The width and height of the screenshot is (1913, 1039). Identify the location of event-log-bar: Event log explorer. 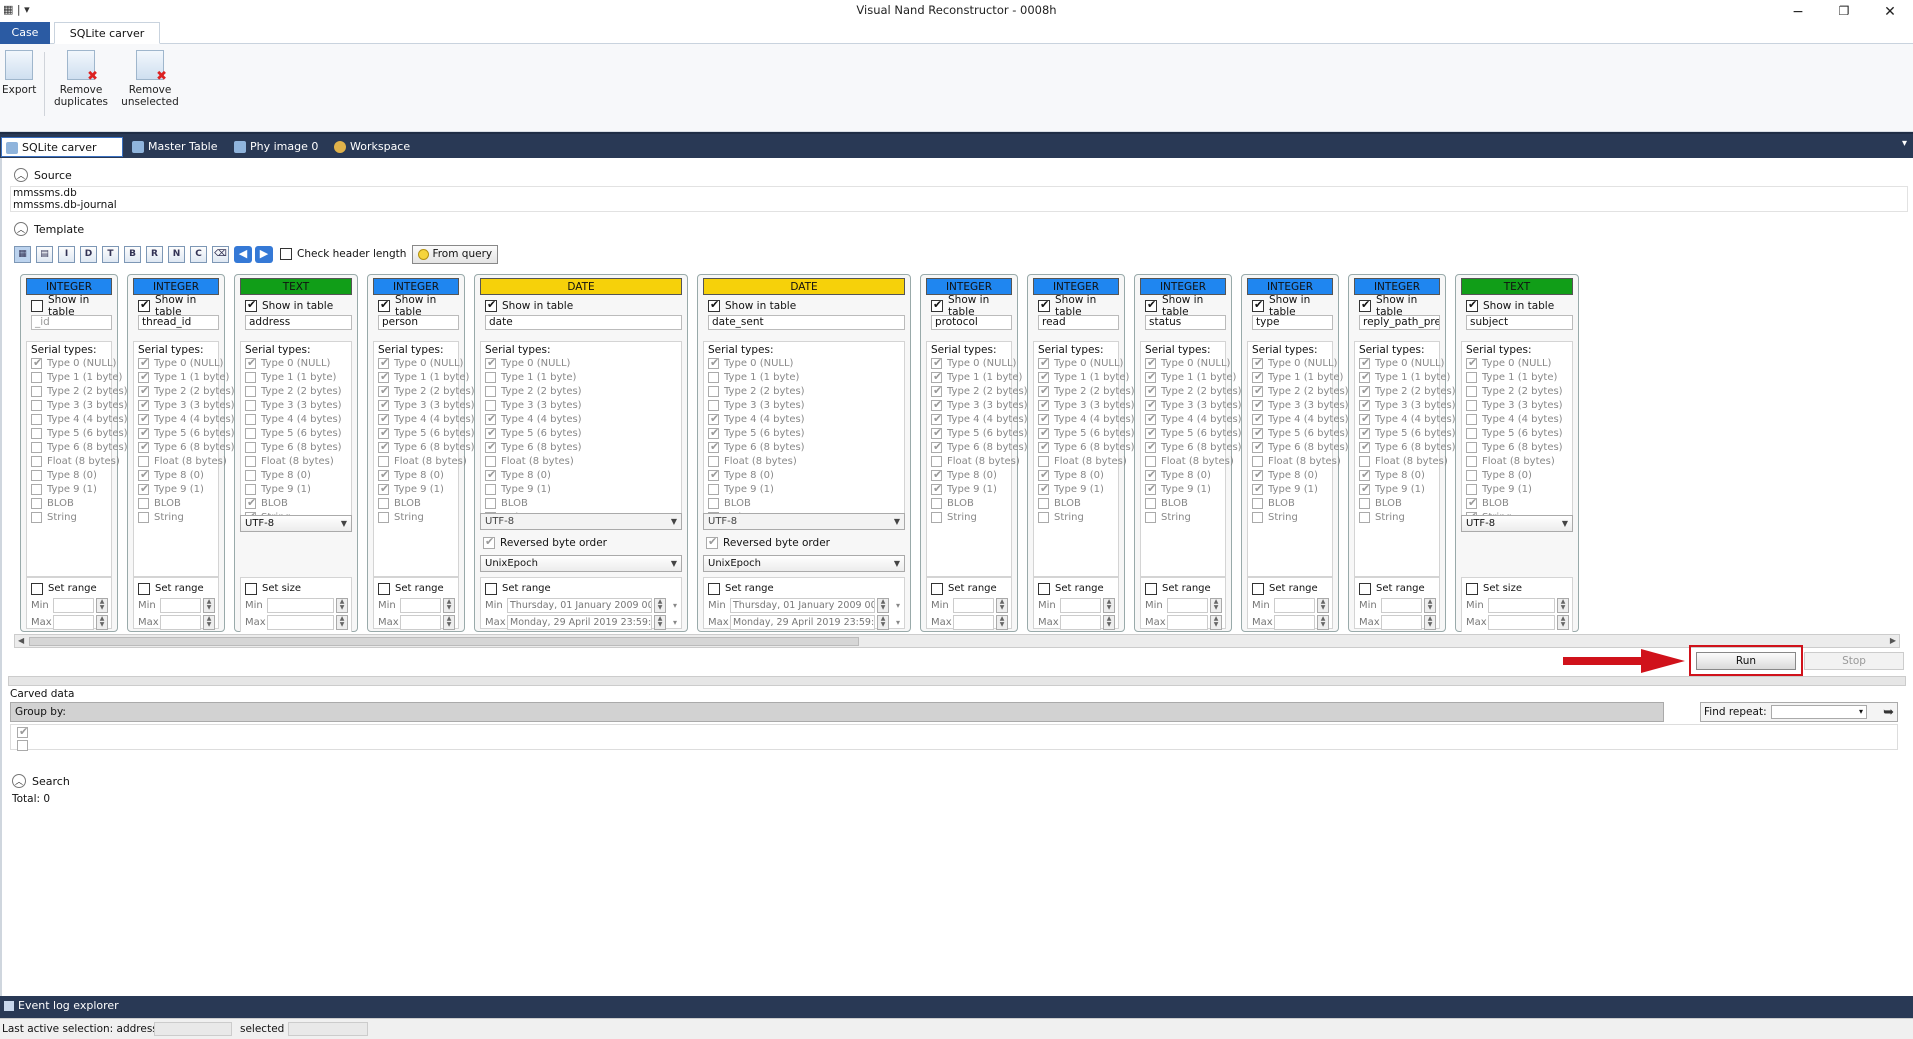
(956, 1007).